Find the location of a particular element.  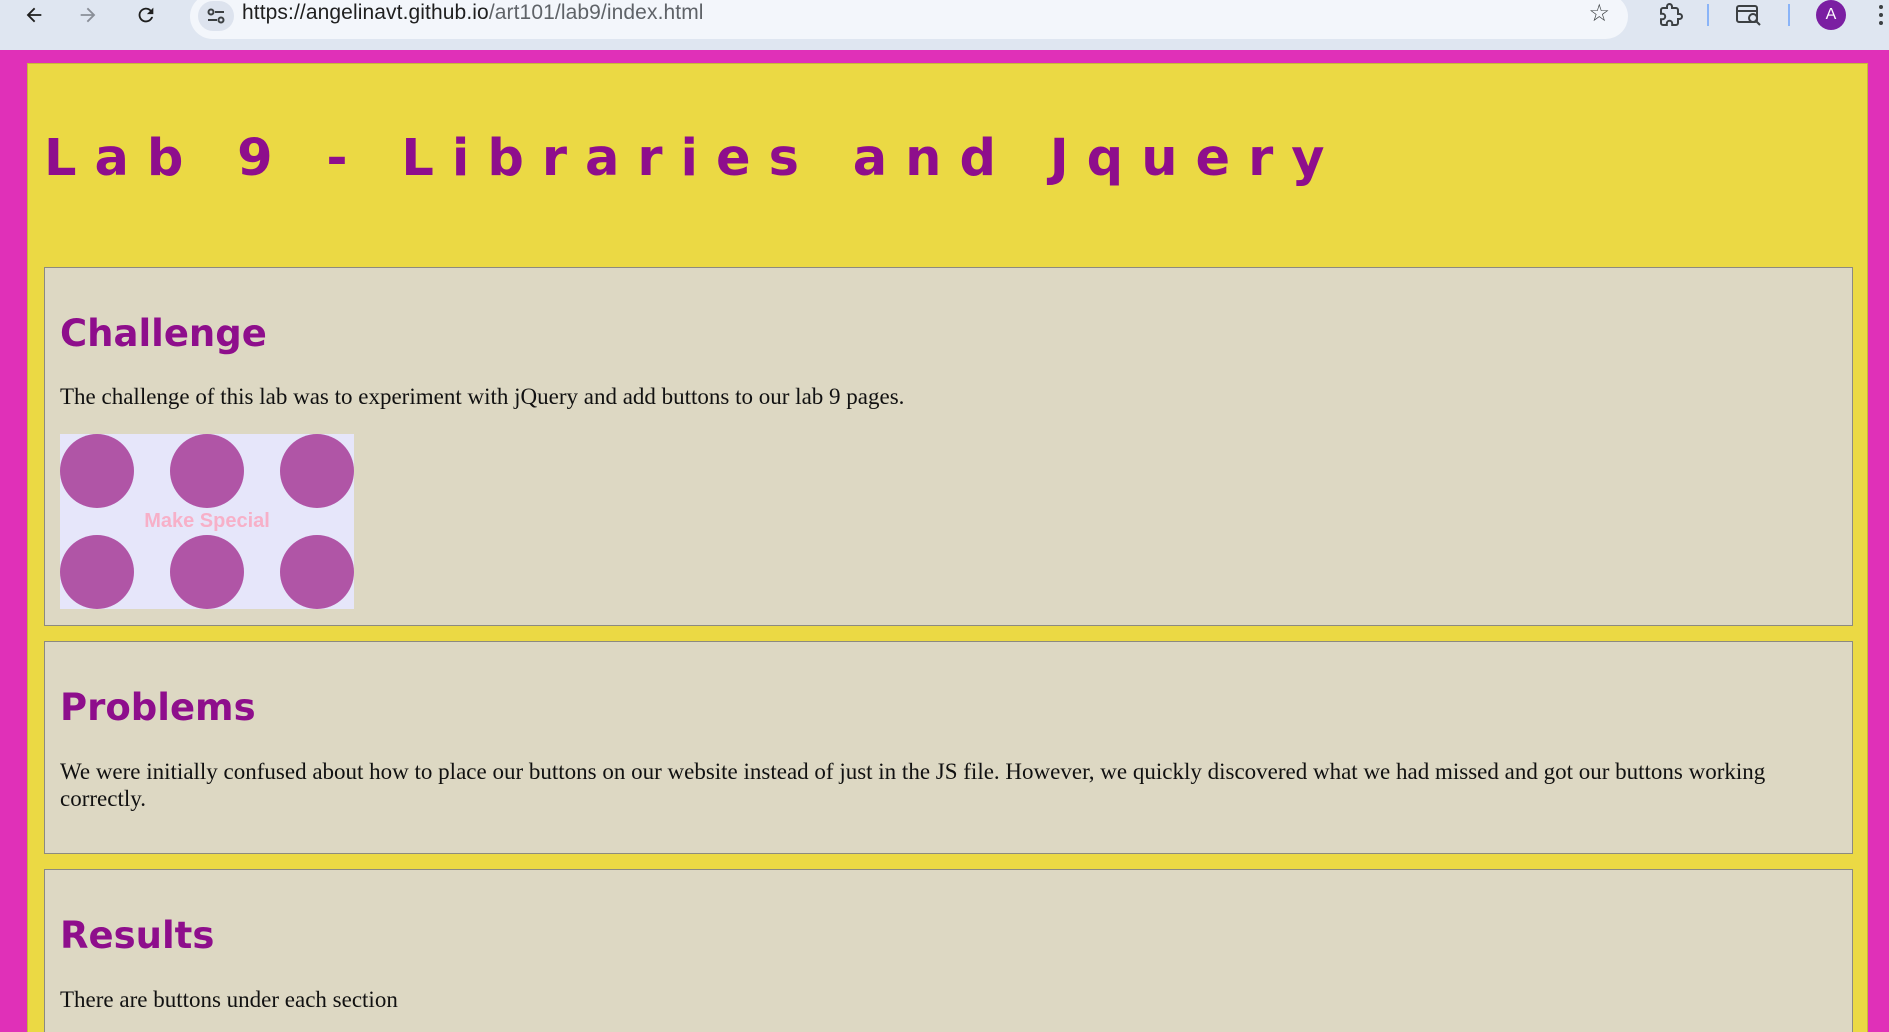

reload-button is located at coordinates (146, 15).